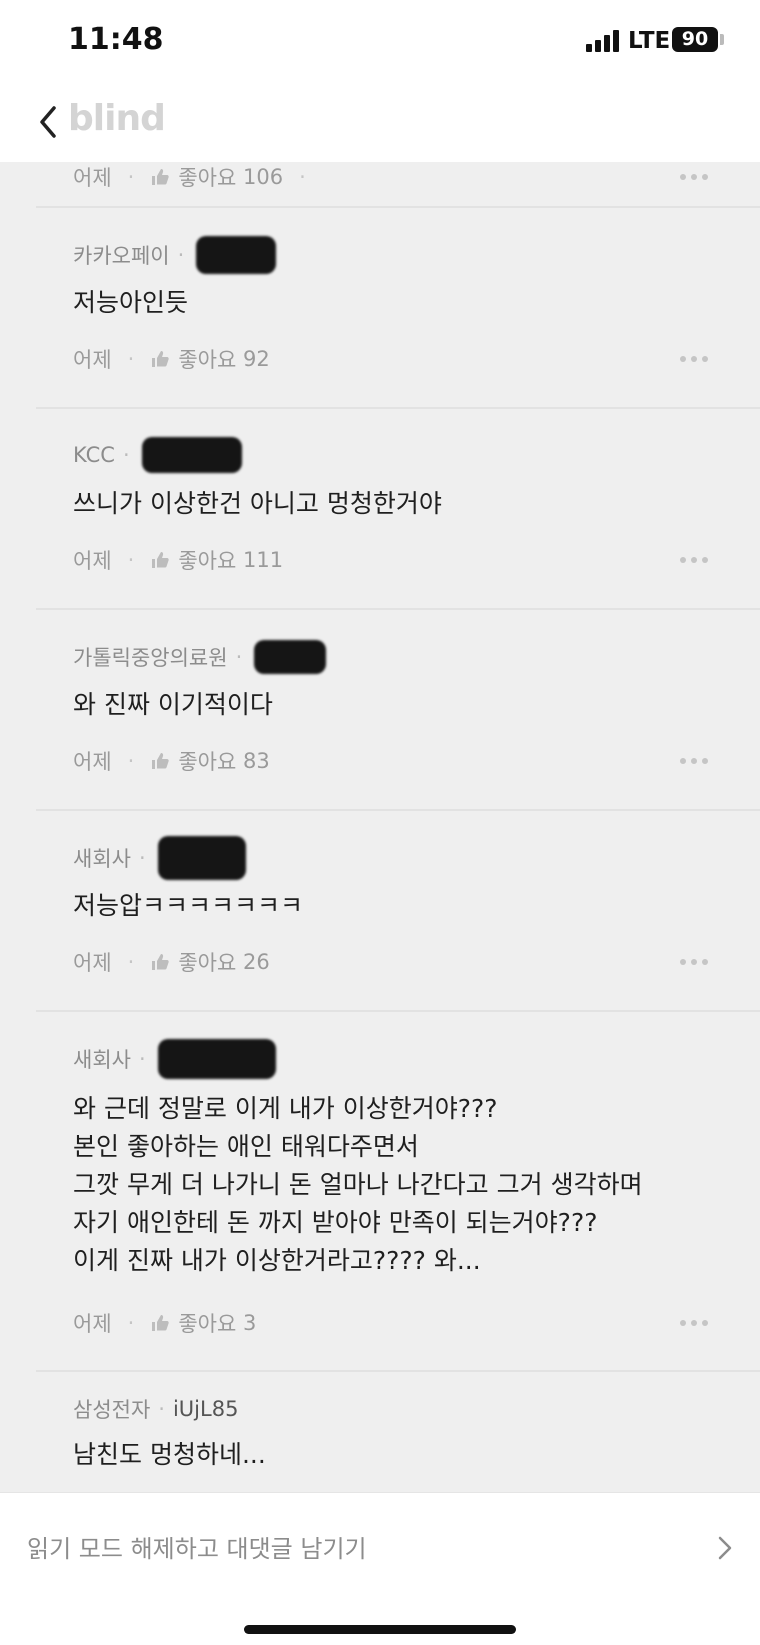 The height and width of the screenshot is (1645, 760). Describe the element at coordinates (257, 503) in the screenshot. I see `comment-text: 쓰니가 이상한건 아니고 멍청한거야` at that location.